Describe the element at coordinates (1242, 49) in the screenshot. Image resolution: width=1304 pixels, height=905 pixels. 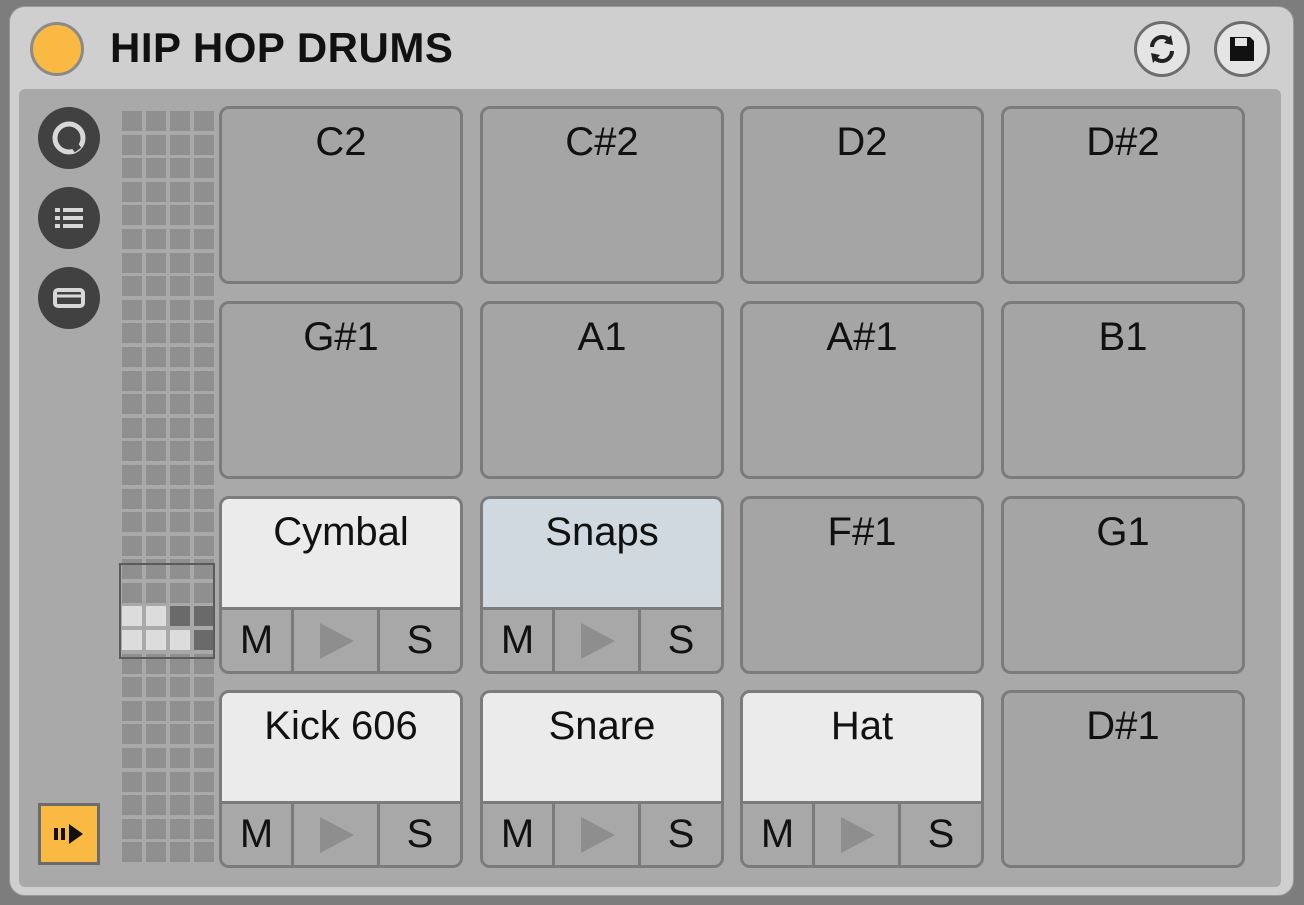
I see `save-preset-button` at that location.